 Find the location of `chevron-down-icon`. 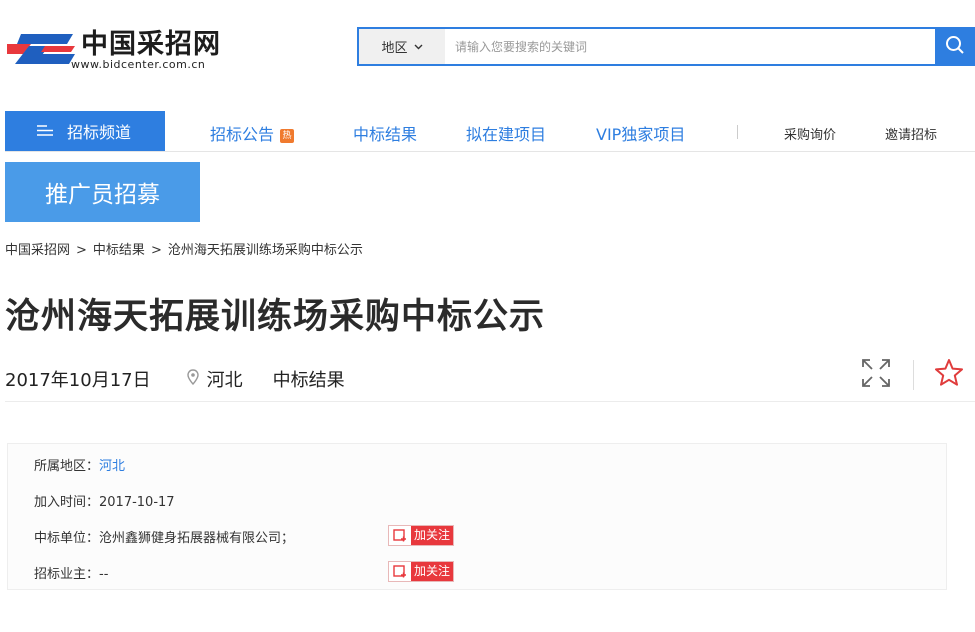

chevron-down-icon is located at coordinates (418, 46).